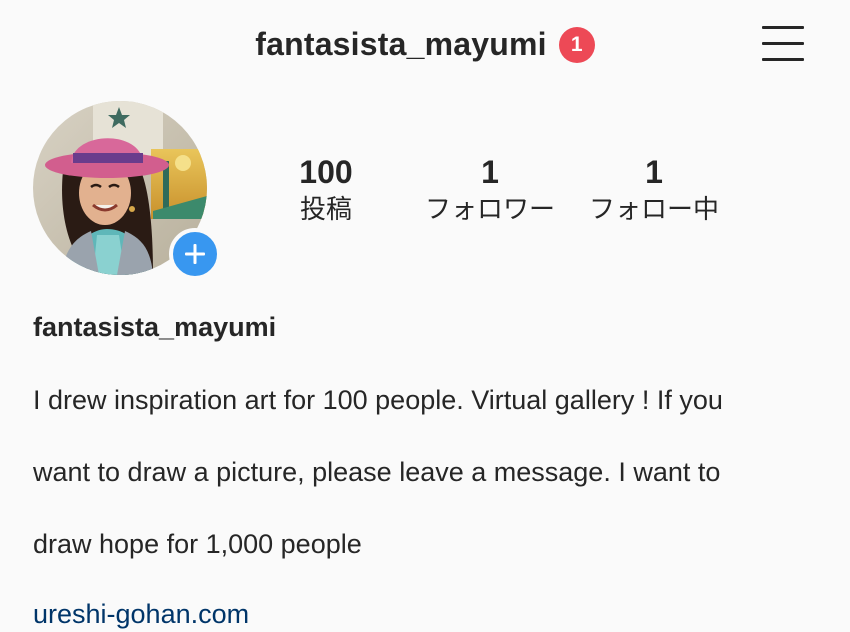  What do you see at coordinates (653, 209) in the screenshot?
I see `following-label: フォロー中` at bounding box center [653, 209].